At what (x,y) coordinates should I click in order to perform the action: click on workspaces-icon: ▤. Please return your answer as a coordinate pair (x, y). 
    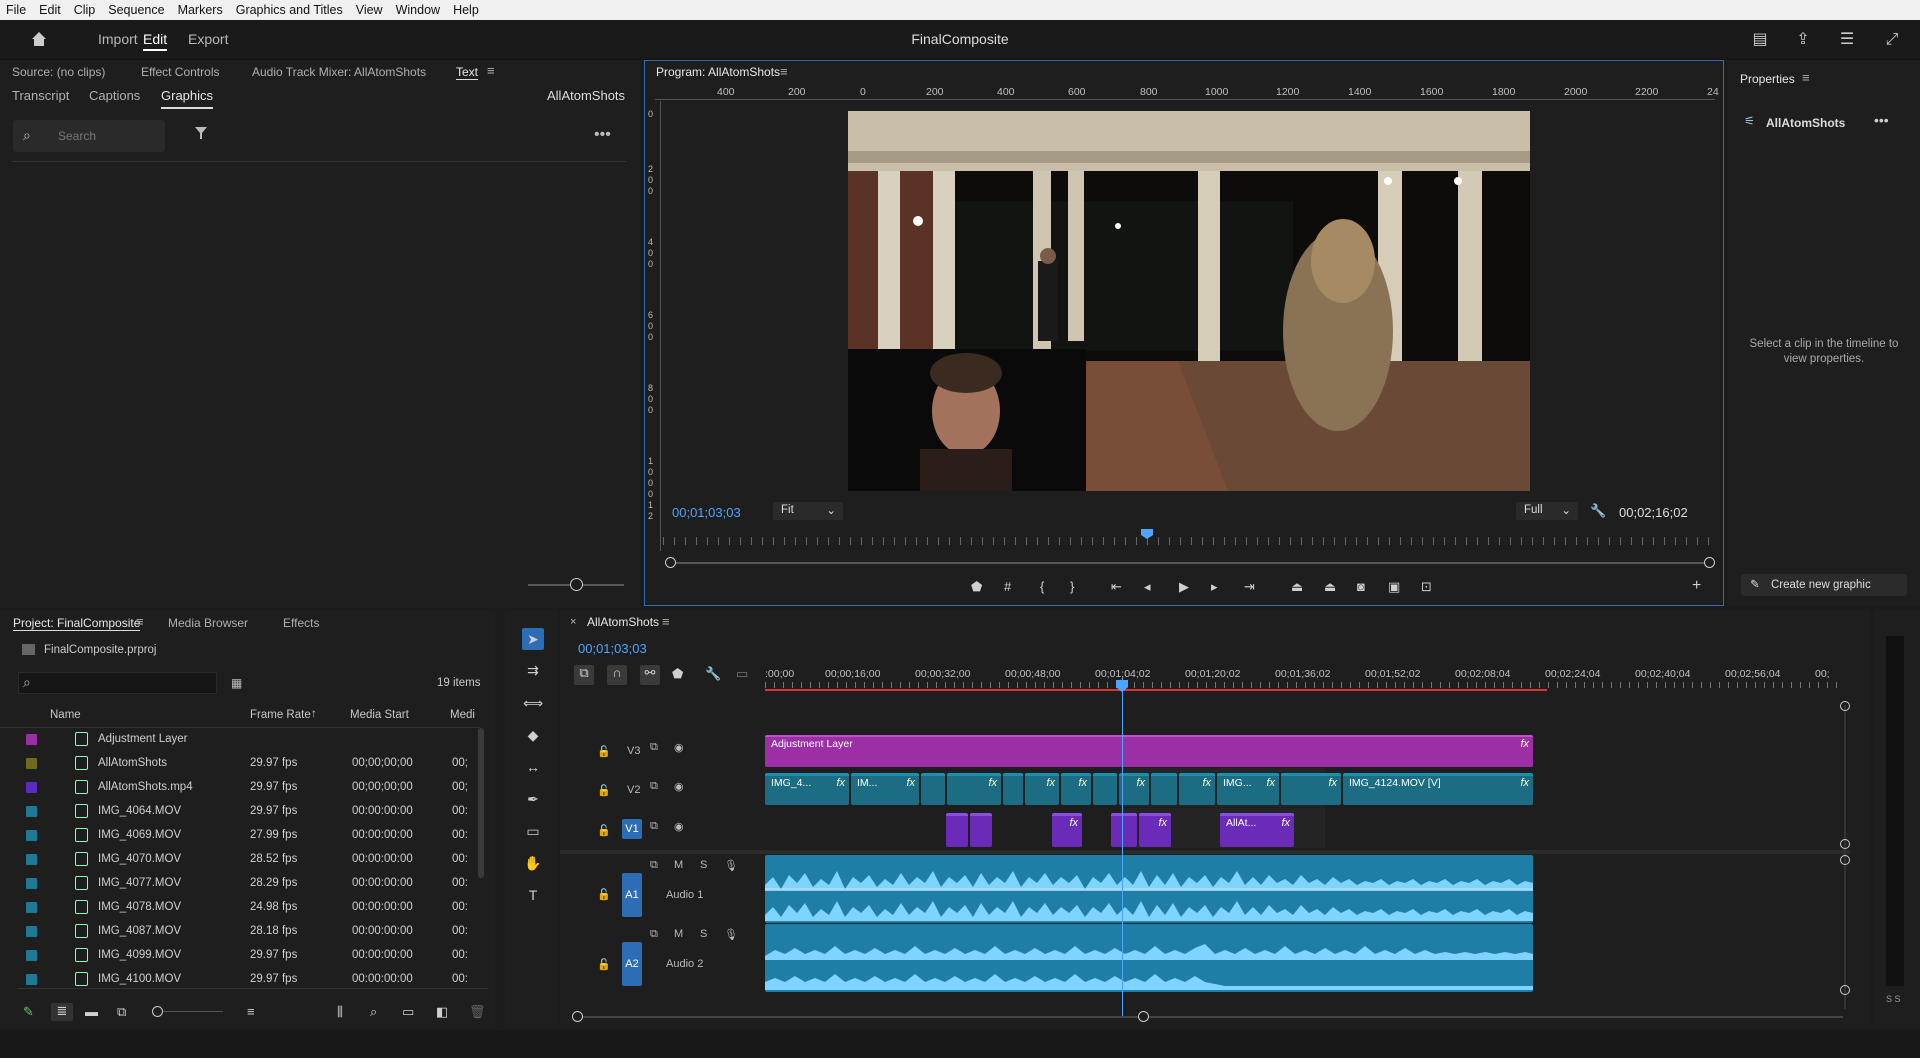
    Looking at the image, I should click on (1760, 40).